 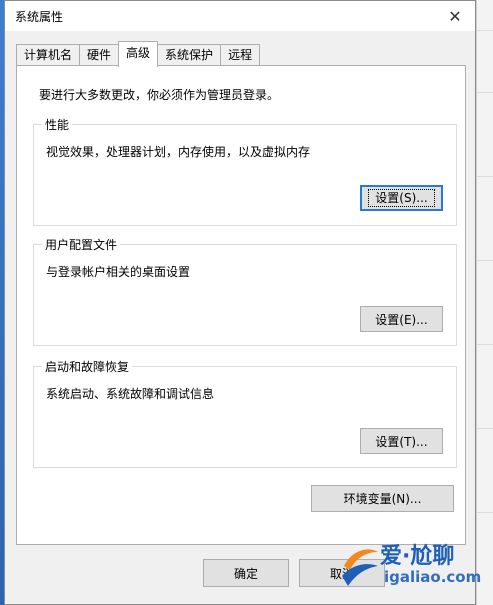 I want to click on startup-recovery-group-title: 启动和故障恢复, so click(x=87, y=366).